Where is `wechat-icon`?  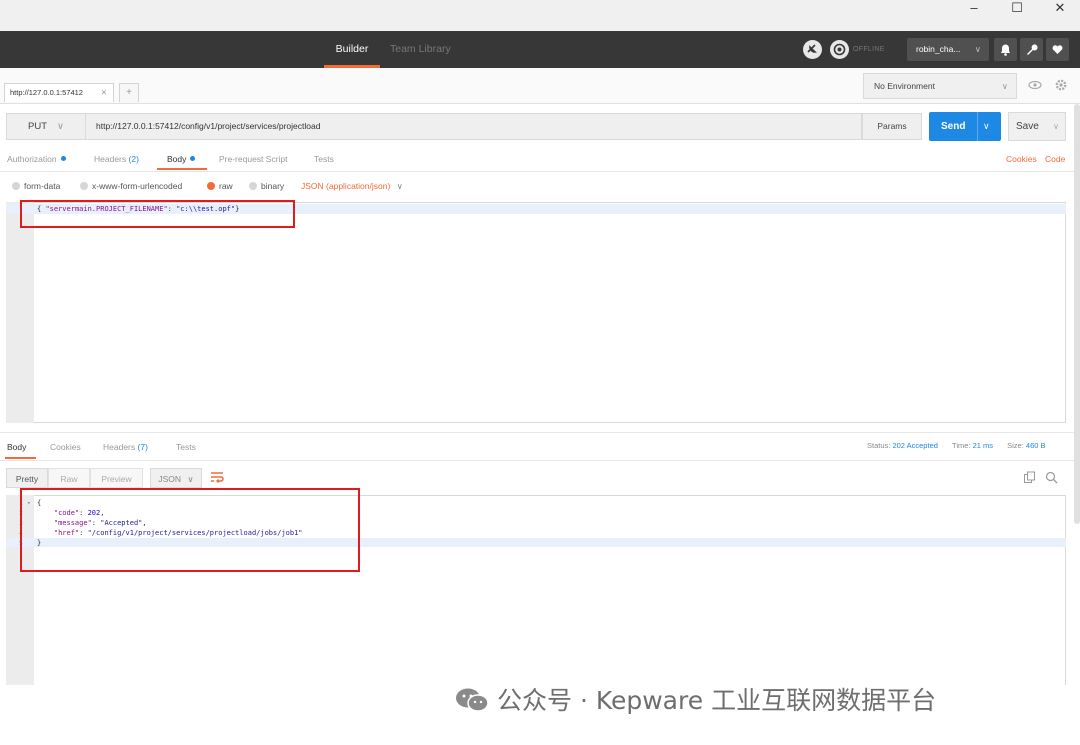 wechat-icon is located at coordinates (472, 700).